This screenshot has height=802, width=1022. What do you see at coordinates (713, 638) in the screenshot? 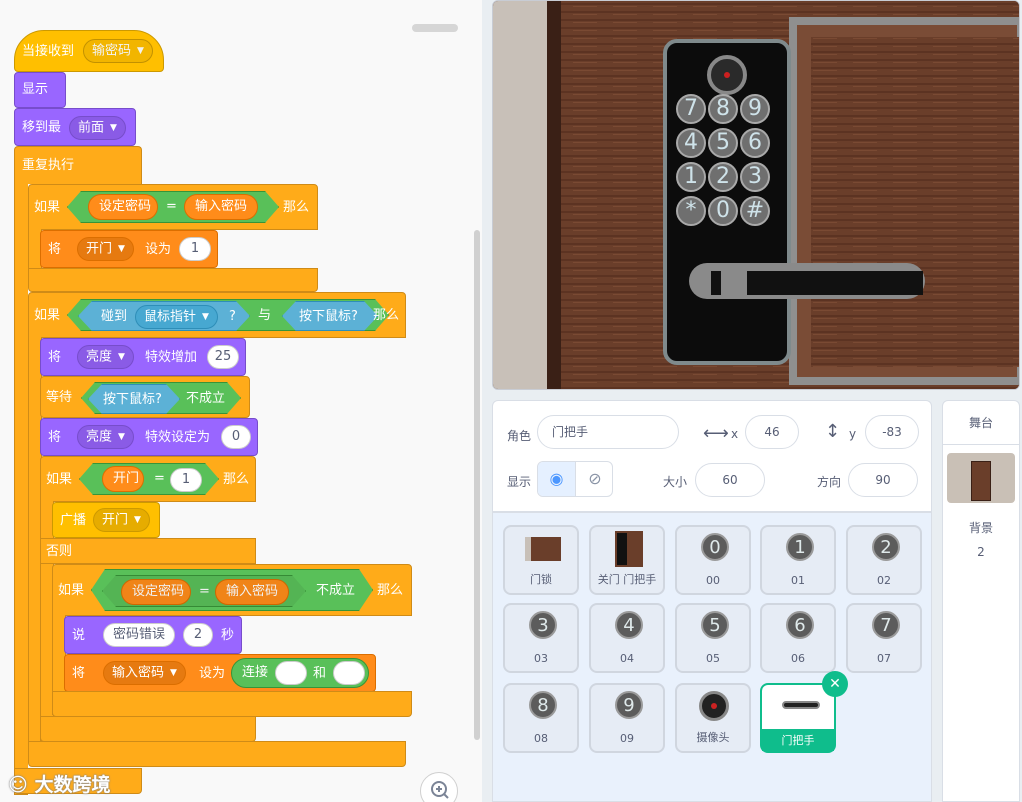
I see `sprite-tile: 5 05` at bounding box center [713, 638].